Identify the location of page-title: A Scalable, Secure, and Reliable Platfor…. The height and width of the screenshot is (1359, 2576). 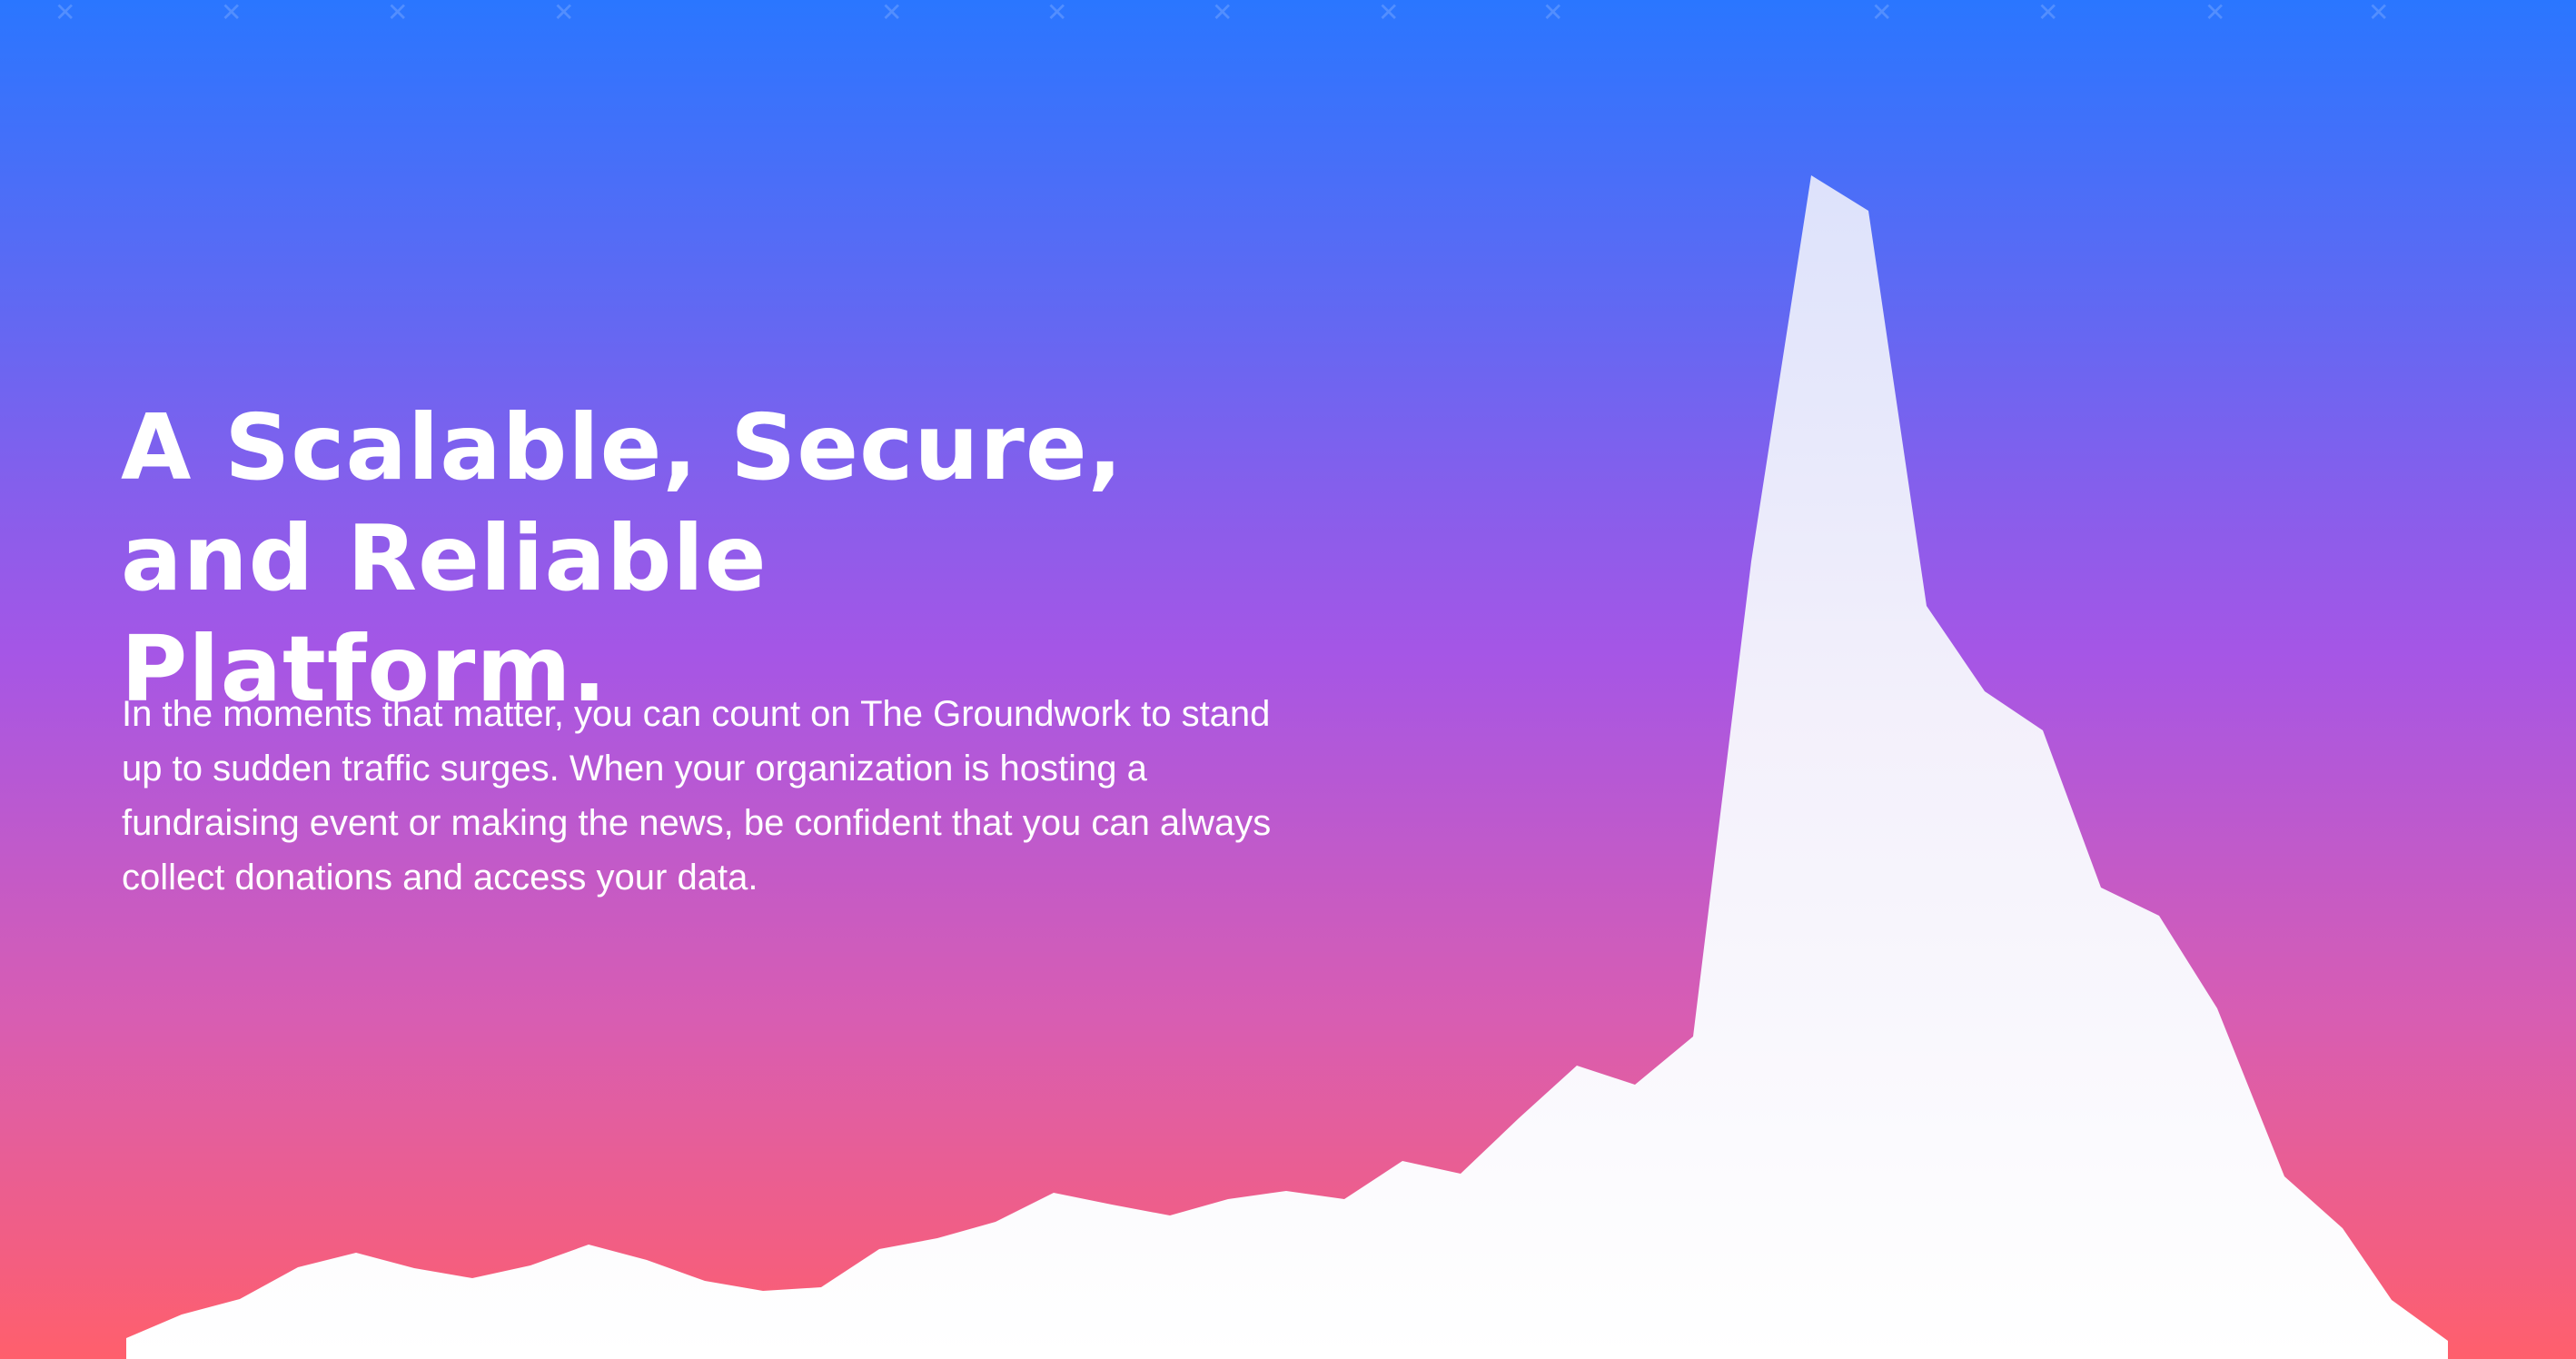
(622, 558).